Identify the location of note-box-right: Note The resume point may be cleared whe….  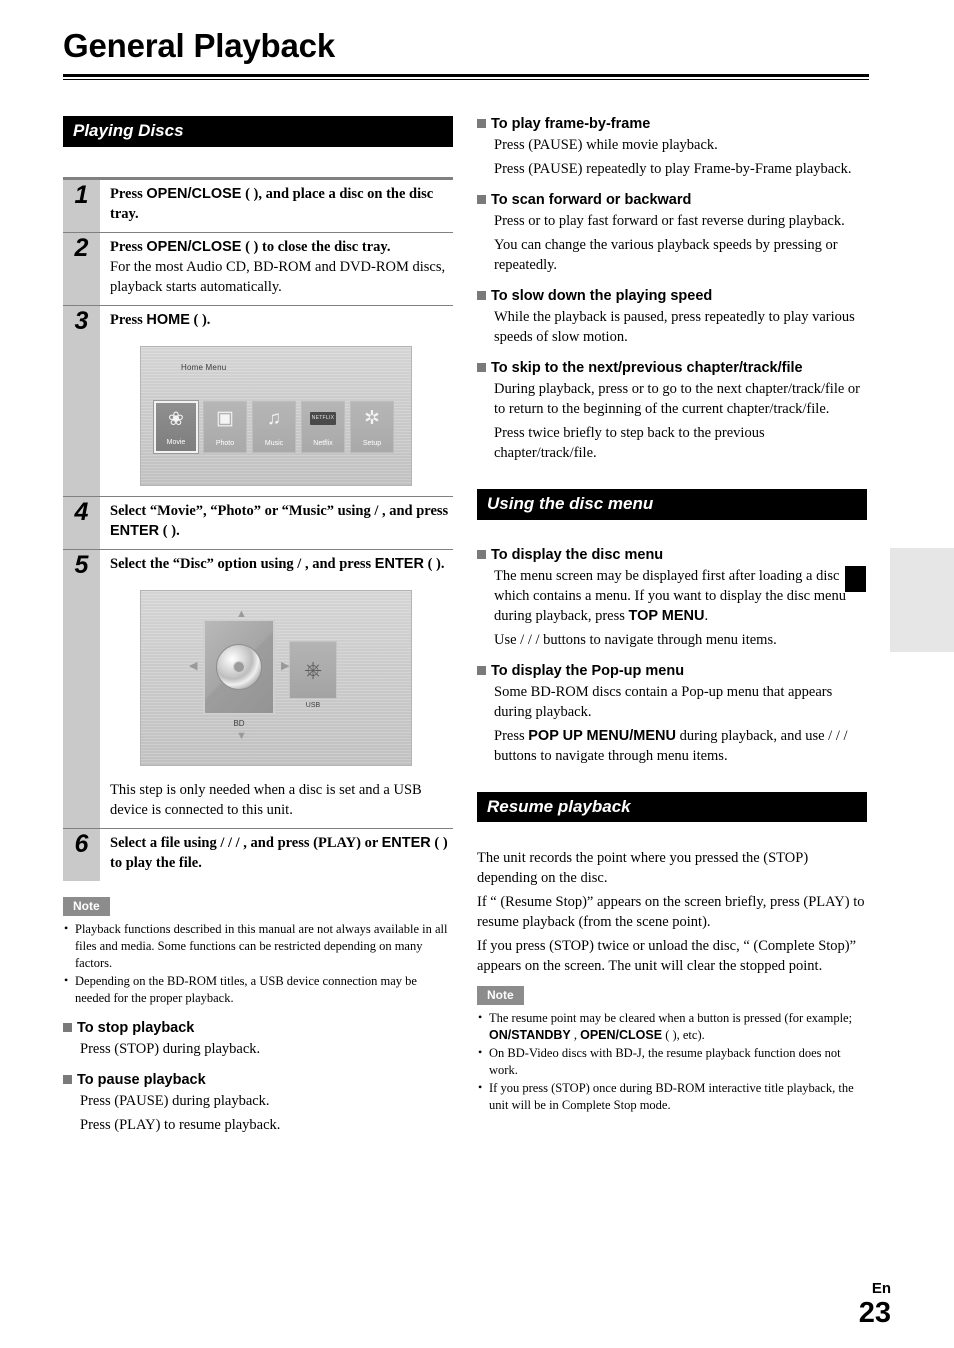
(672, 1050).